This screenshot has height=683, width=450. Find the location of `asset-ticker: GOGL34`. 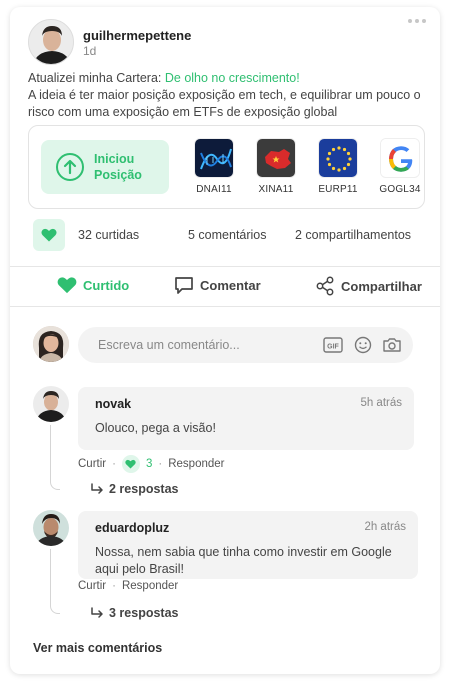

asset-ticker: GOGL34 is located at coordinates (400, 189).